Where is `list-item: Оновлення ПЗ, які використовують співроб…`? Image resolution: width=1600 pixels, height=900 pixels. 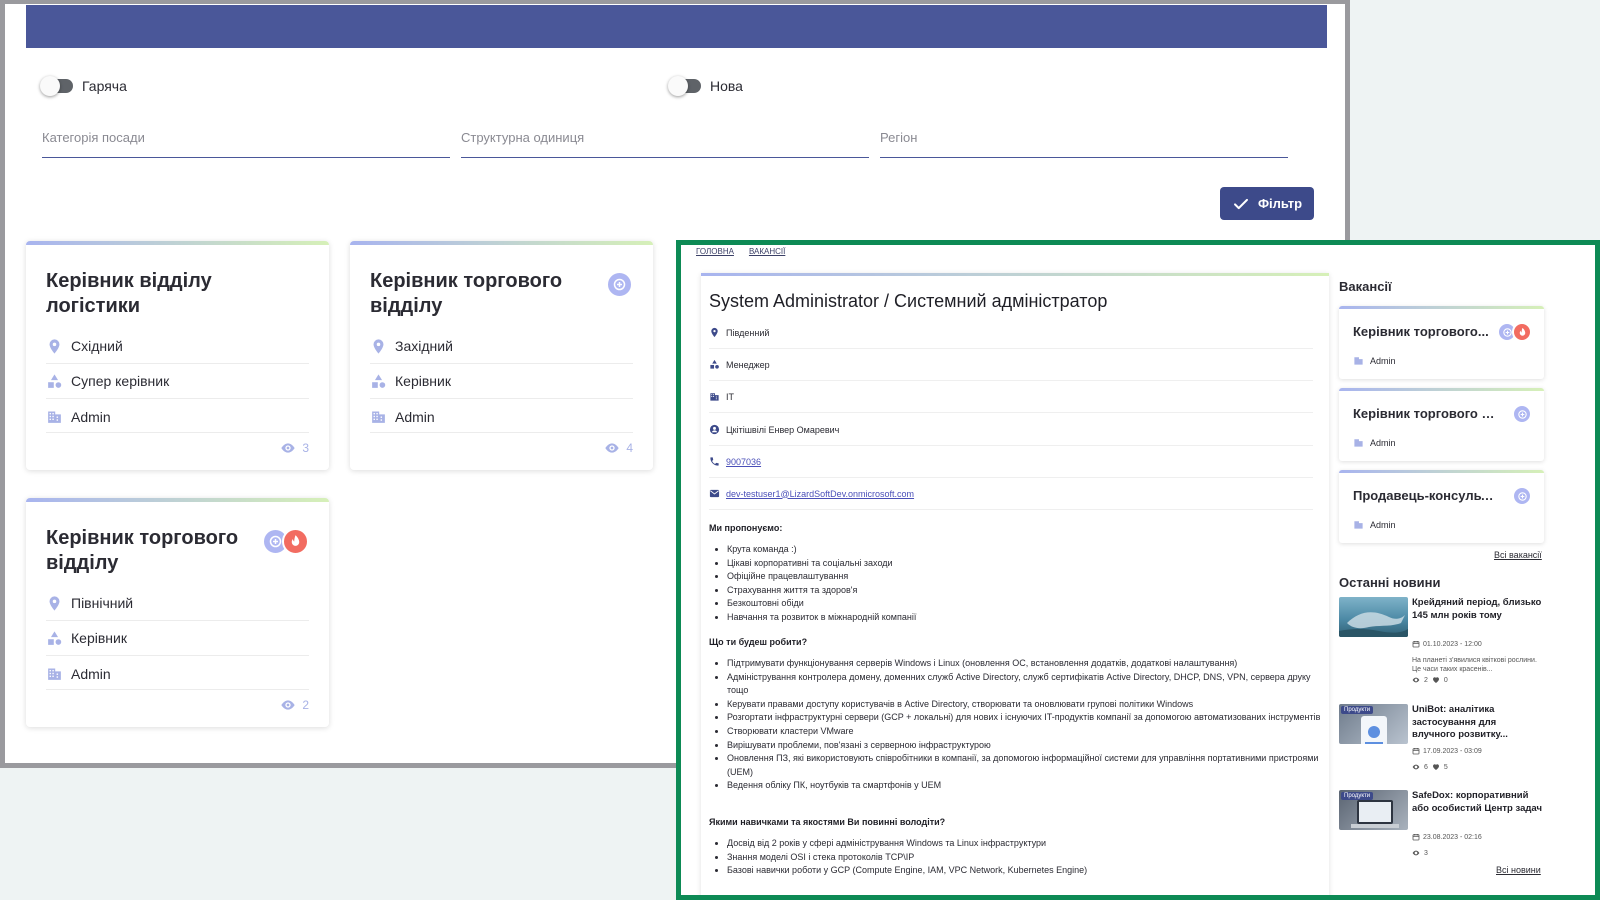 list-item: Оновлення ПЗ, які використовують співроб… is located at coordinates (1027, 765).